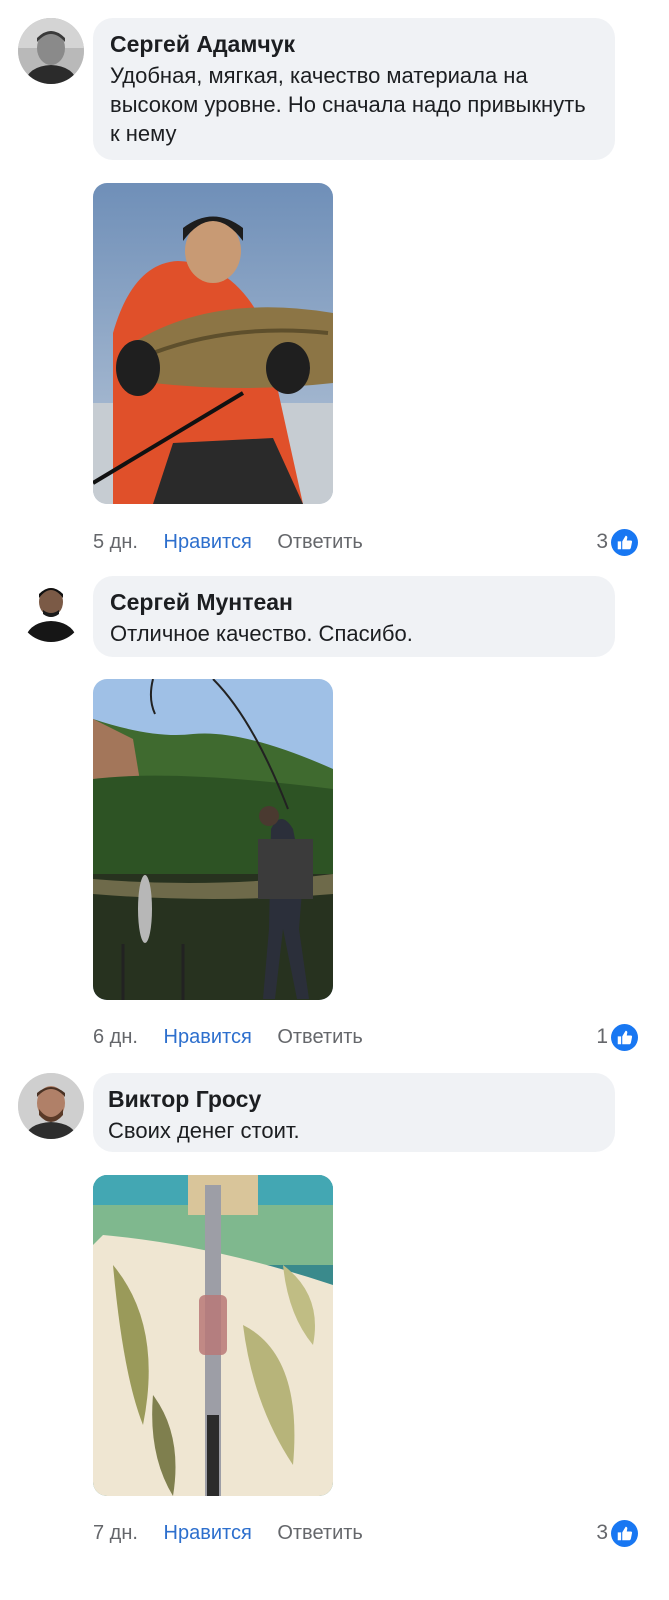 The width and height of the screenshot is (669, 1600). What do you see at coordinates (353, 1099) in the screenshot?
I see `comment-author: Виктор Гросу` at bounding box center [353, 1099].